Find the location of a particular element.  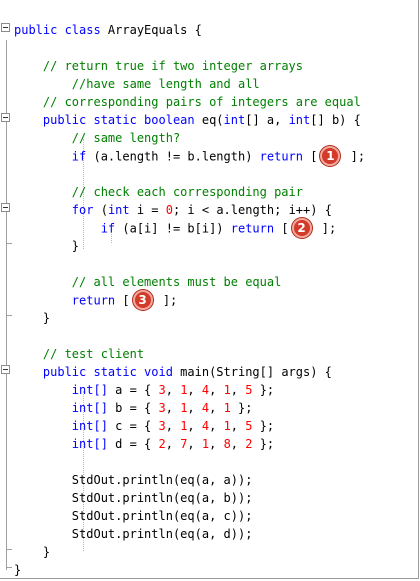

array-declaration-c: int[] c = { 3, 1, 4, 1, 5 }; is located at coordinates (173, 426).